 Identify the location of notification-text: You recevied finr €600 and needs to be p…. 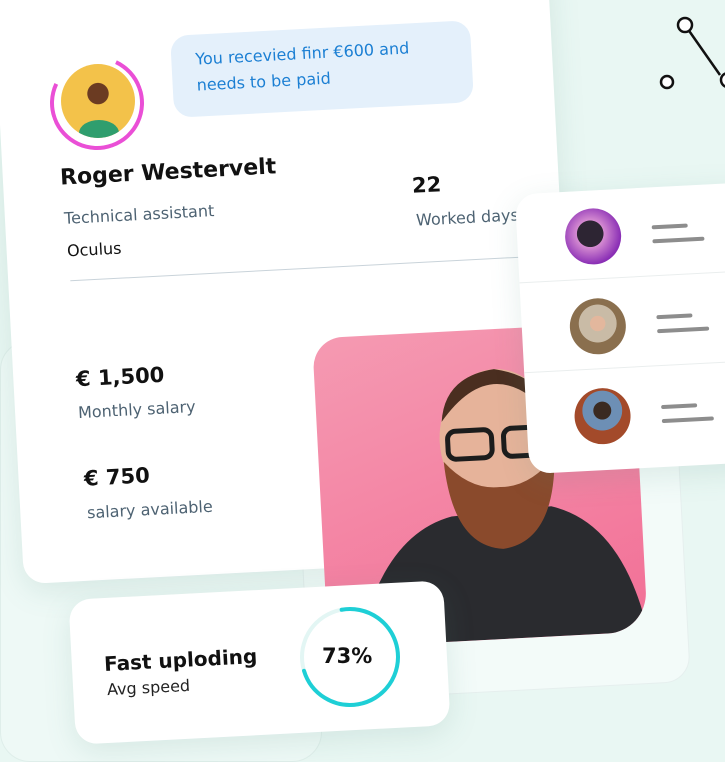
(302, 66).